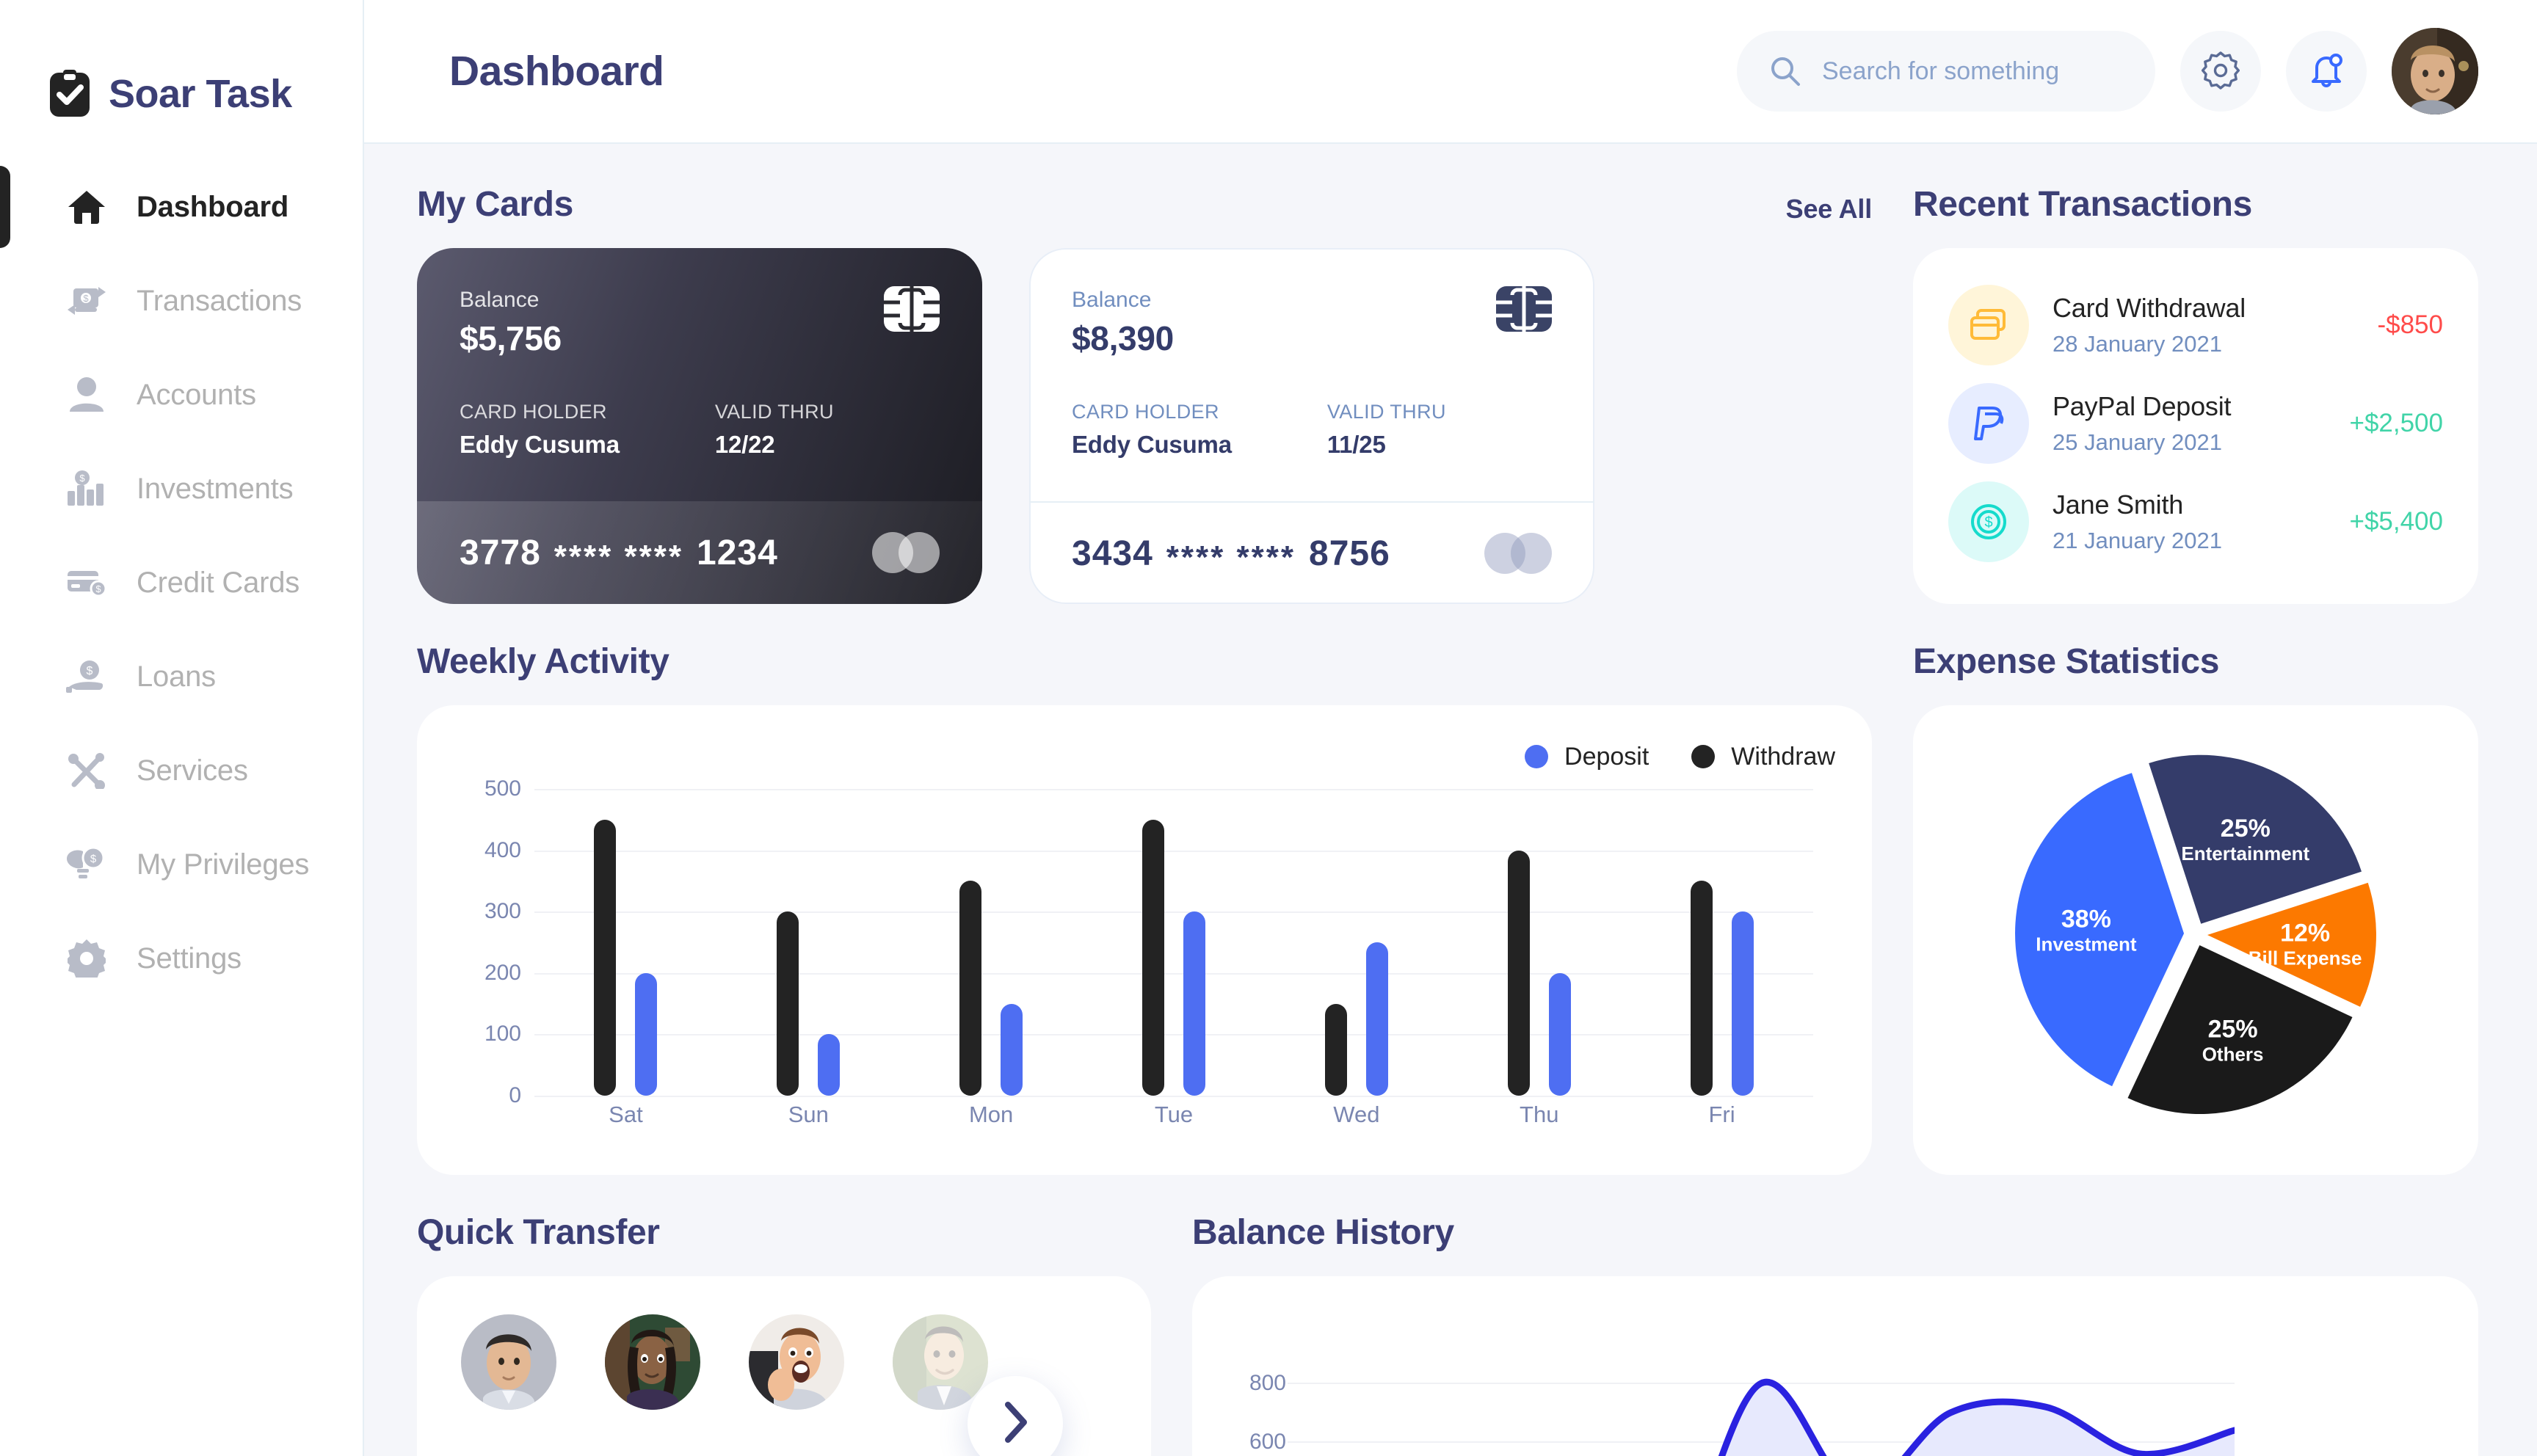 Image resolution: width=2537 pixels, height=1456 pixels. I want to click on legend-dot-withdraw, so click(1703, 757).